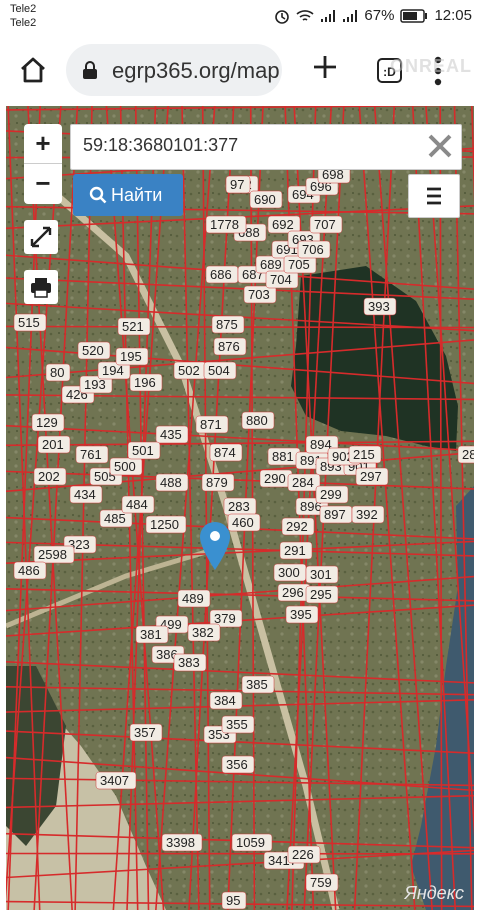  What do you see at coordinates (217, 482) in the screenshot?
I see `parcel-label: 879` at bounding box center [217, 482].